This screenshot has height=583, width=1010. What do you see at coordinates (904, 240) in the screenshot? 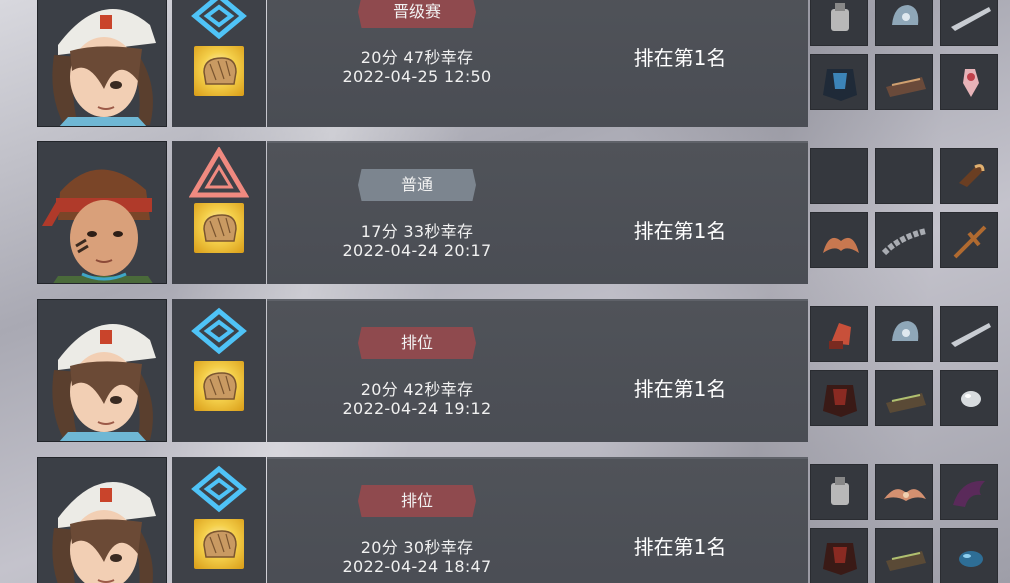
I see `chain-icon` at bounding box center [904, 240].